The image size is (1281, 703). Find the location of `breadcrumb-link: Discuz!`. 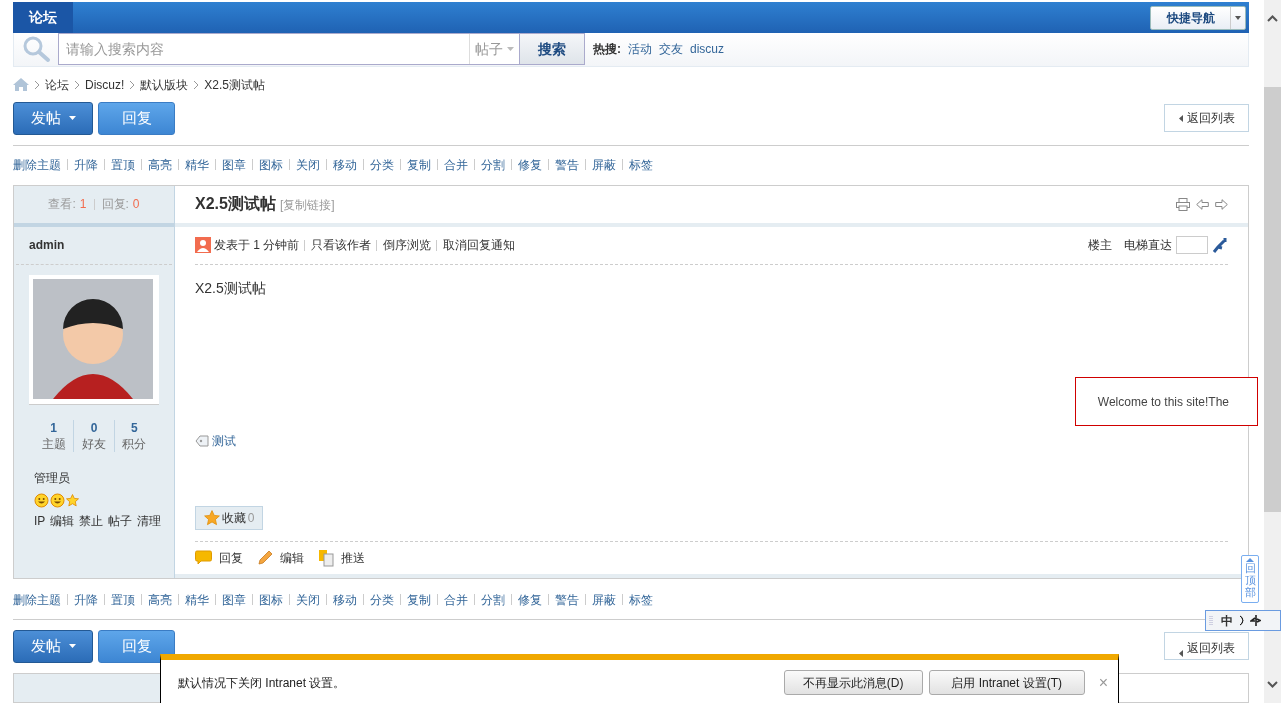

breadcrumb-link: Discuz! is located at coordinates (105, 84).